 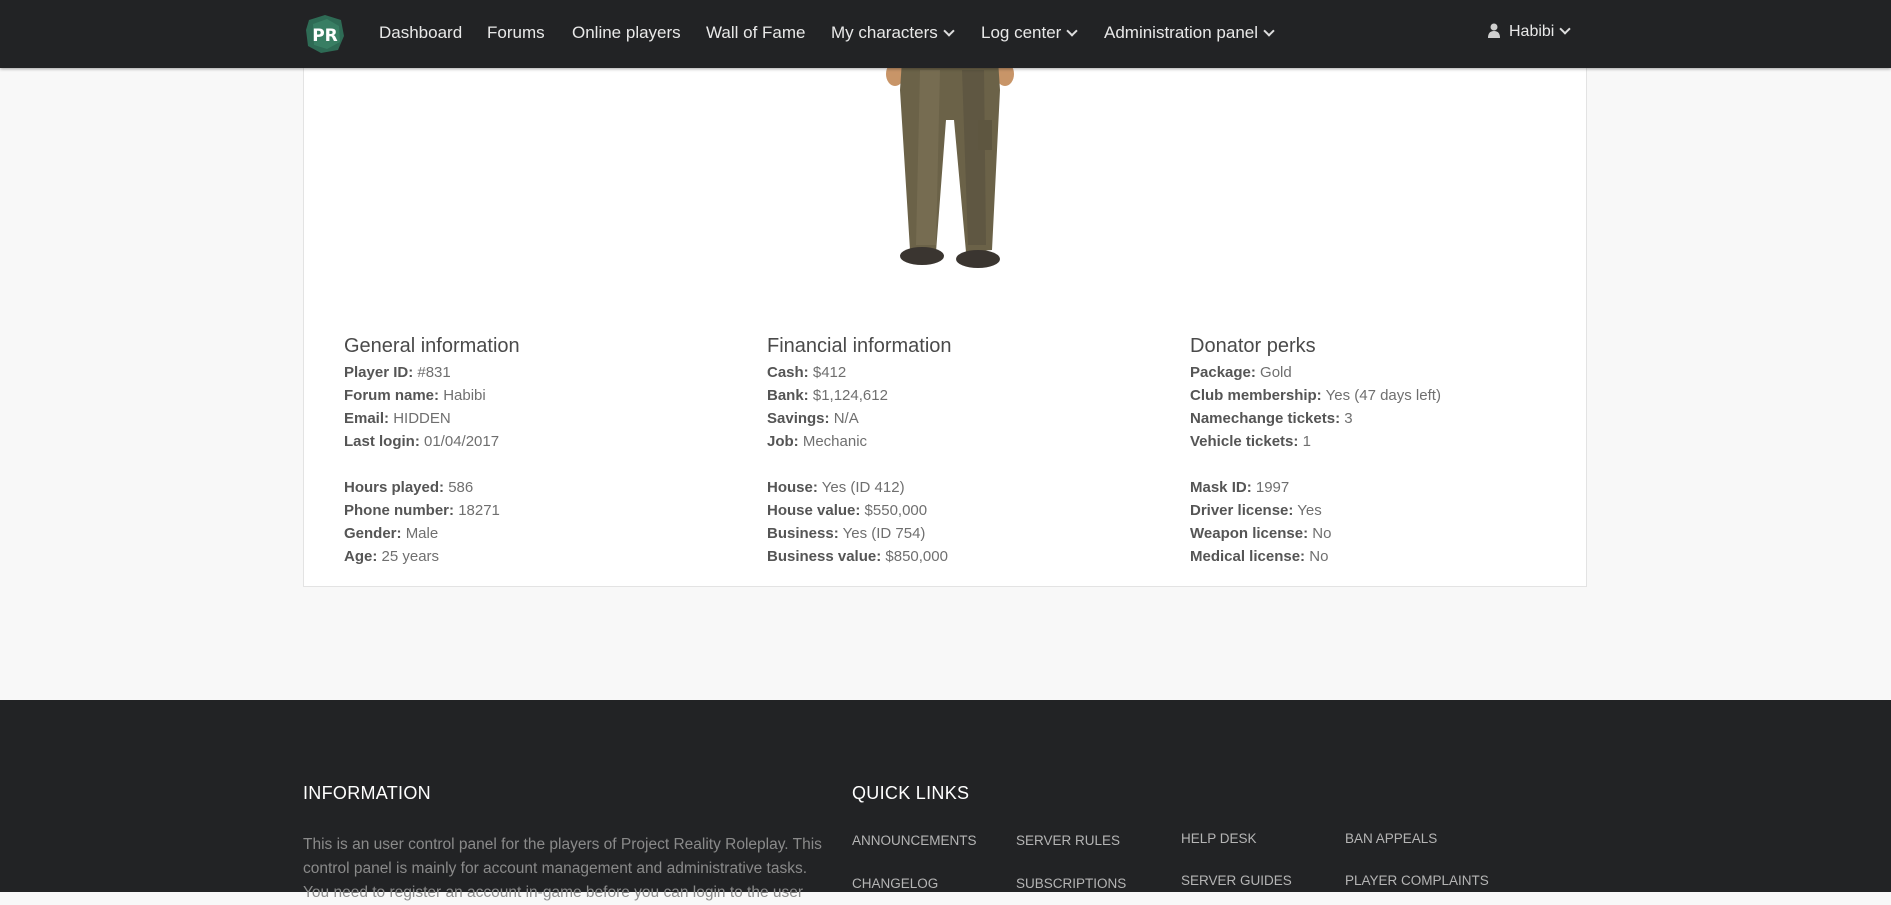 I want to click on field-label: Forum name:, so click(x=392, y=395).